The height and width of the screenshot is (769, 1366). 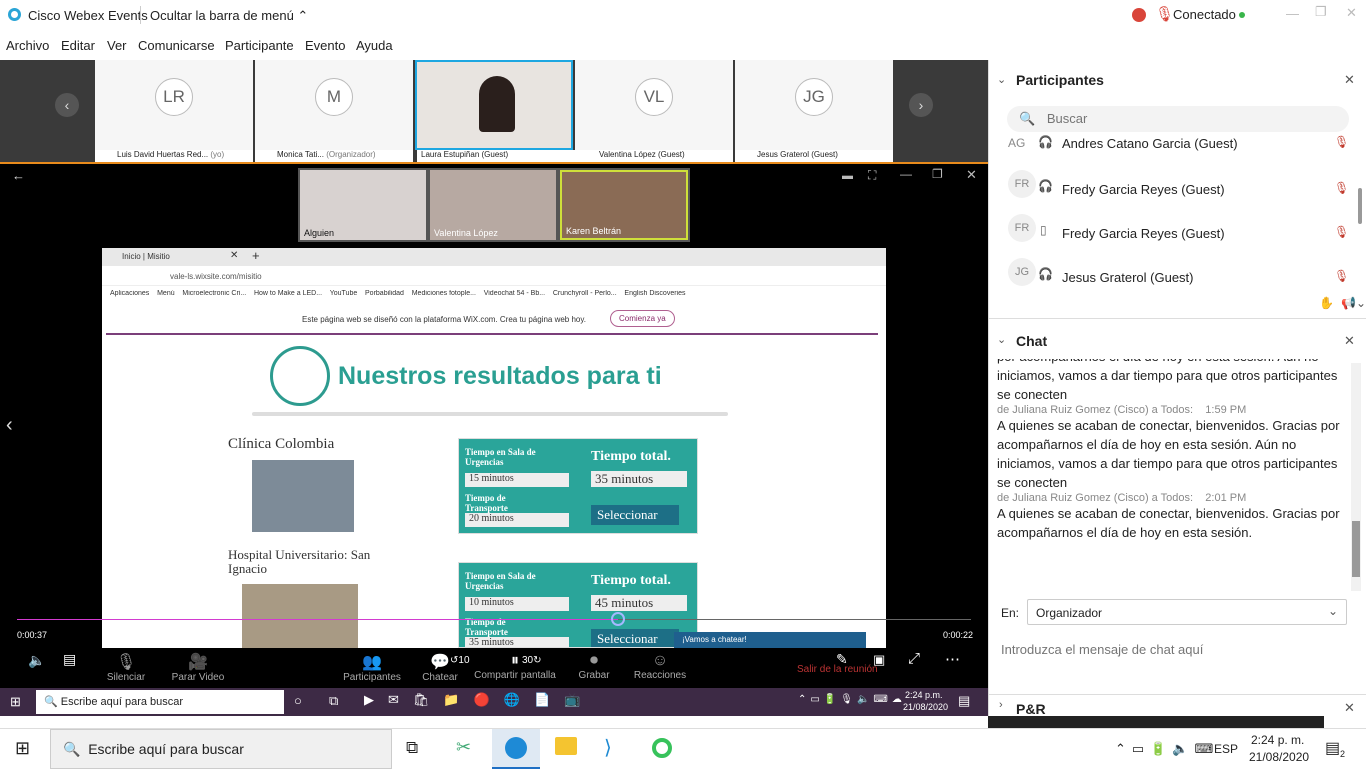 I want to click on file-explorer-icon, so click(x=566, y=746).